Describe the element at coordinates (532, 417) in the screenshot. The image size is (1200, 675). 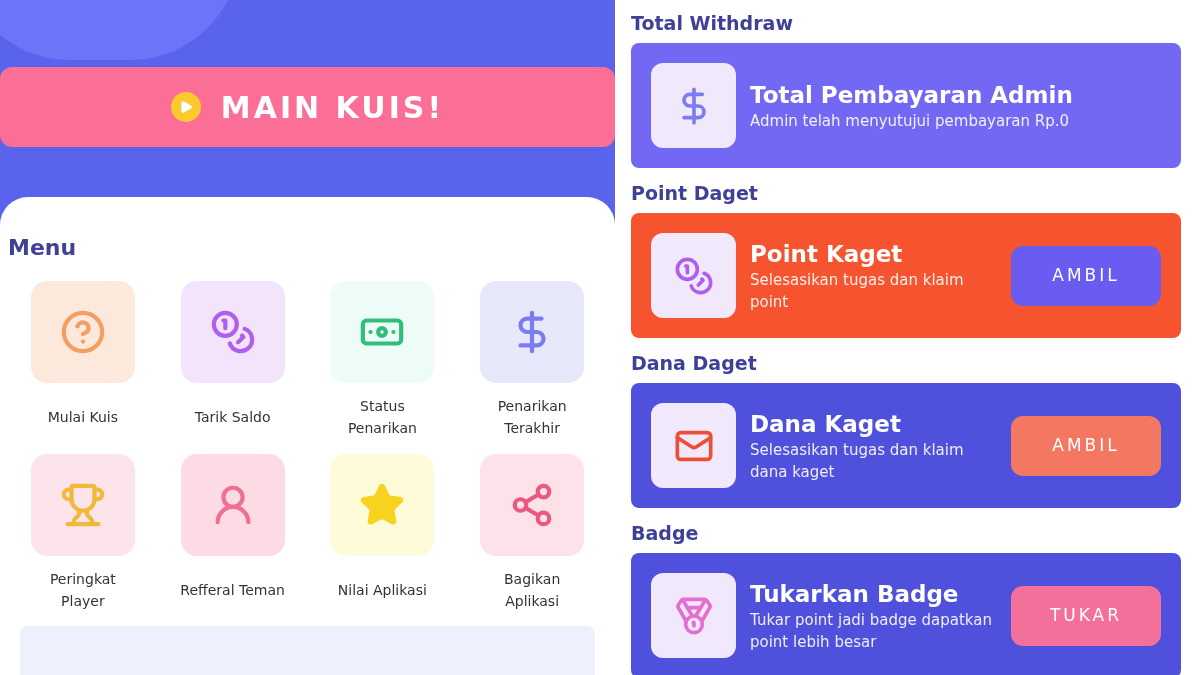
I see `menu-label: Penarikan Terakhir` at that location.